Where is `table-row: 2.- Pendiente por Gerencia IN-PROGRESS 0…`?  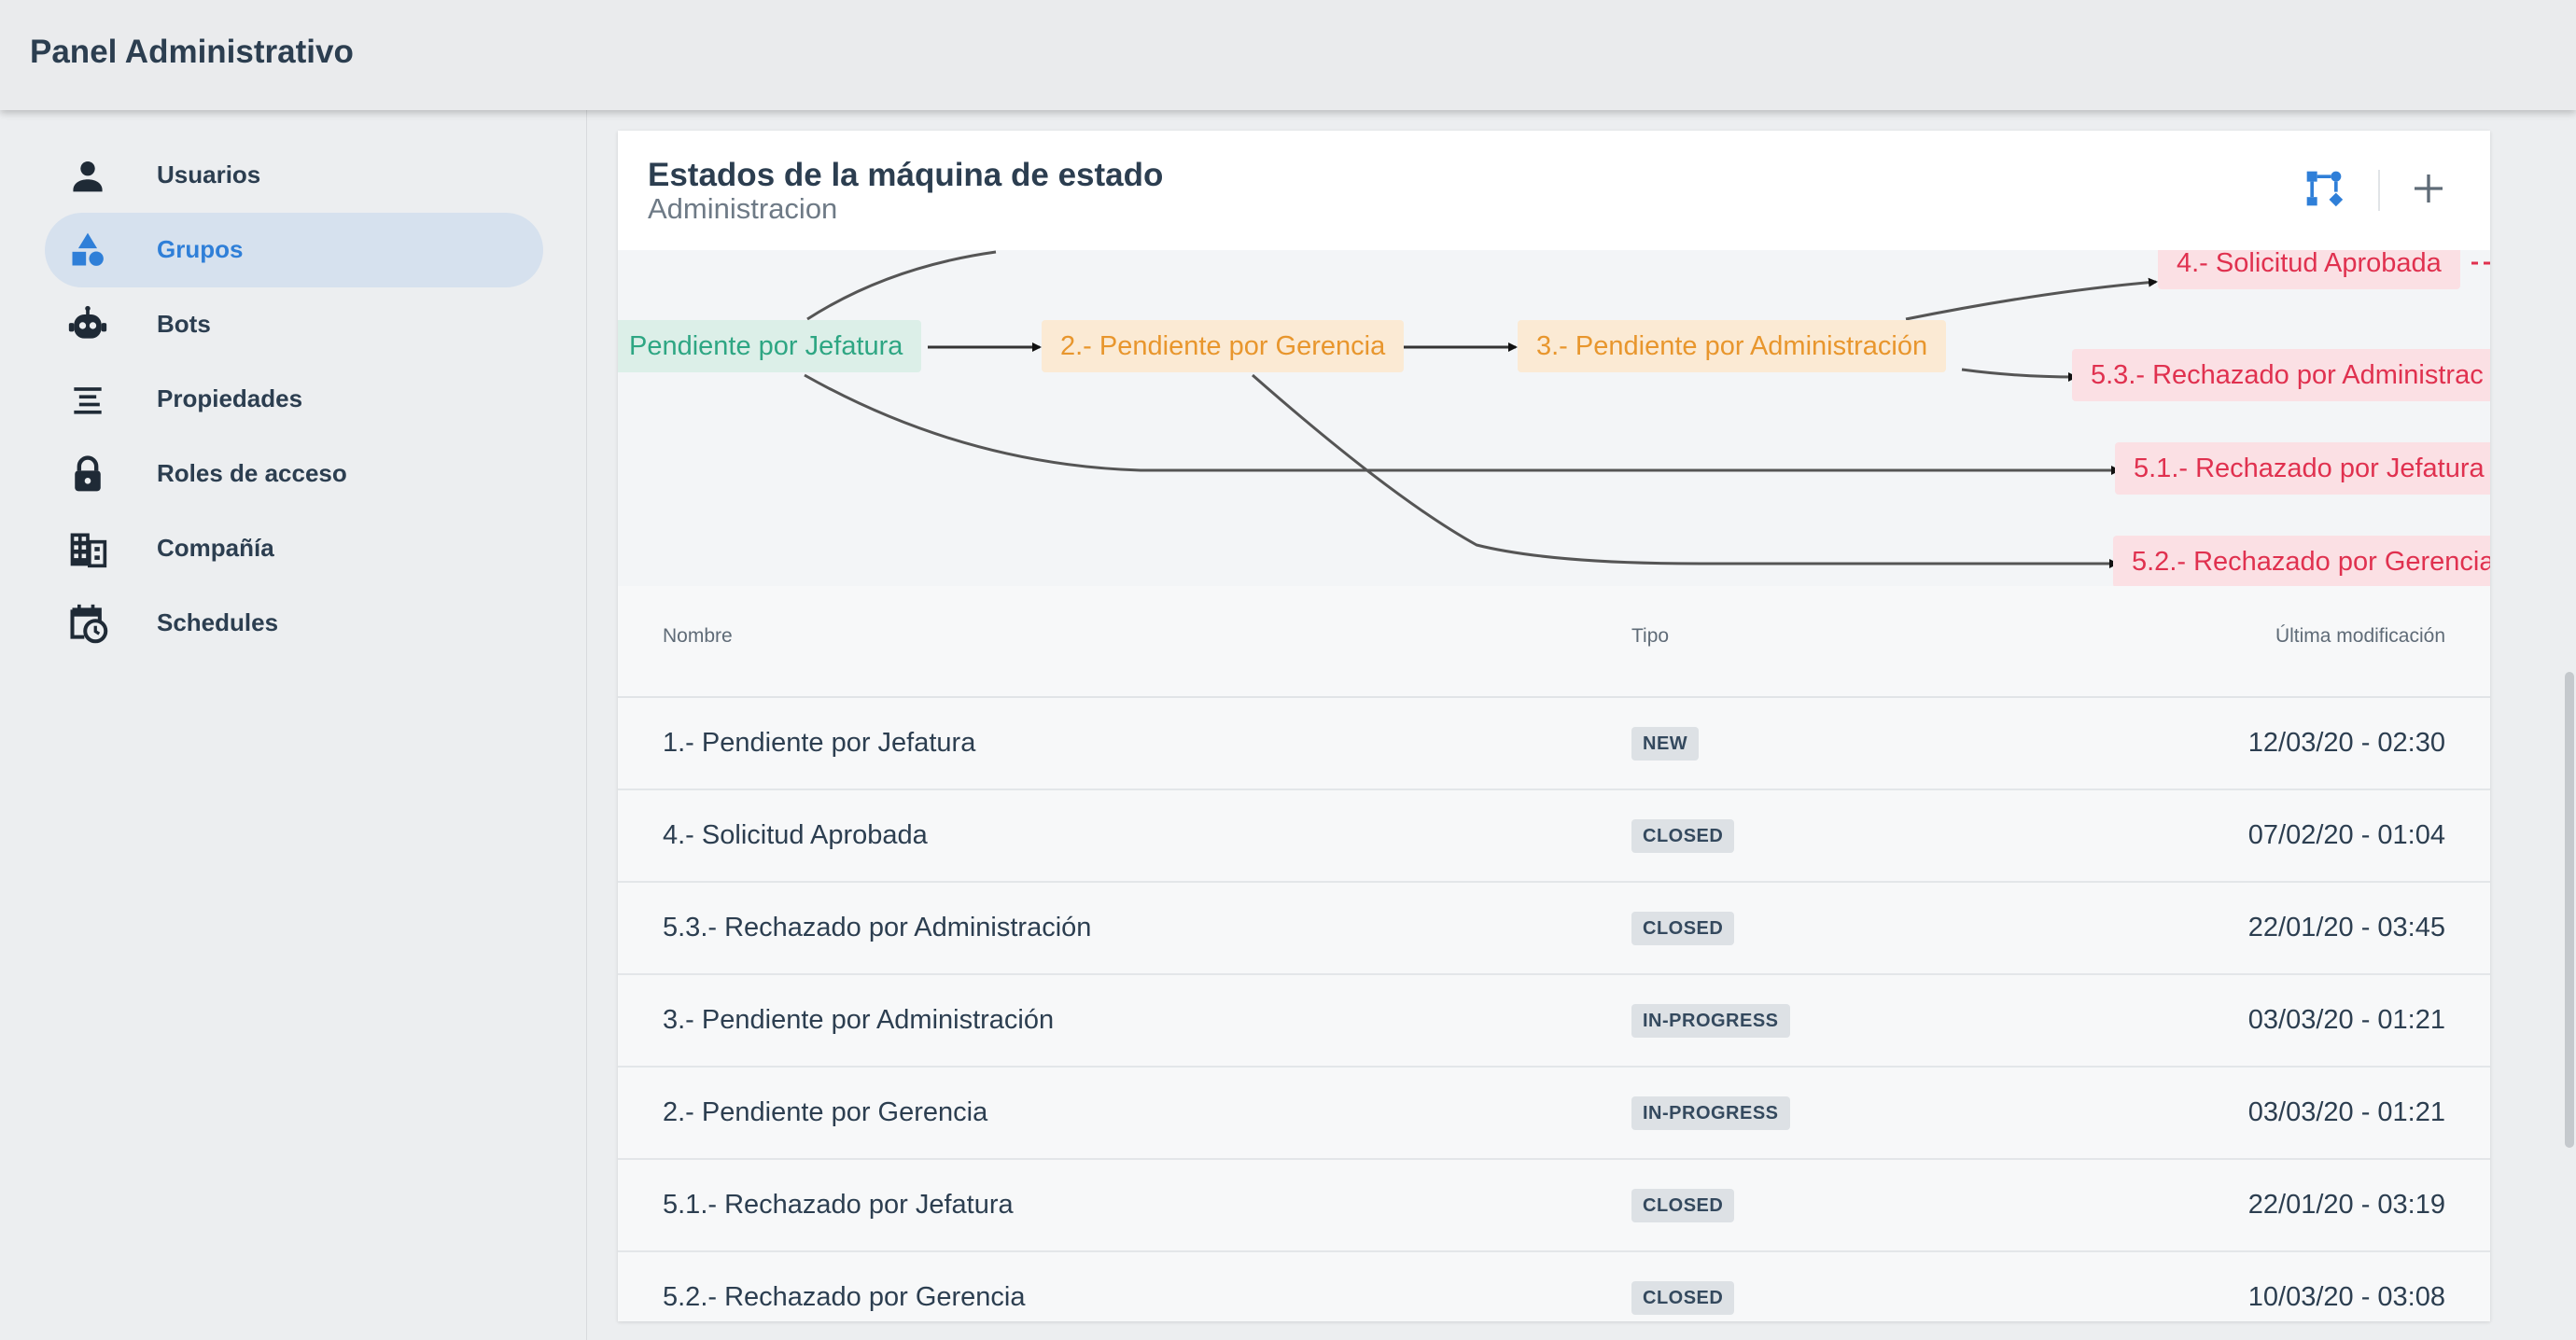
table-row: 2.- Pendiente por Gerencia IN-PROGRESS 0… is located at coordinates (1554, 1114).